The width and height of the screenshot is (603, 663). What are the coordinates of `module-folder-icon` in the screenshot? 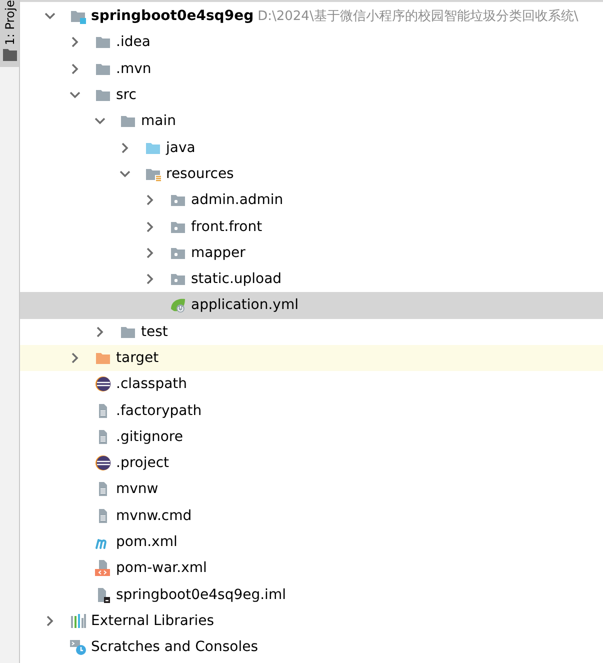 It's located at (78, 16).